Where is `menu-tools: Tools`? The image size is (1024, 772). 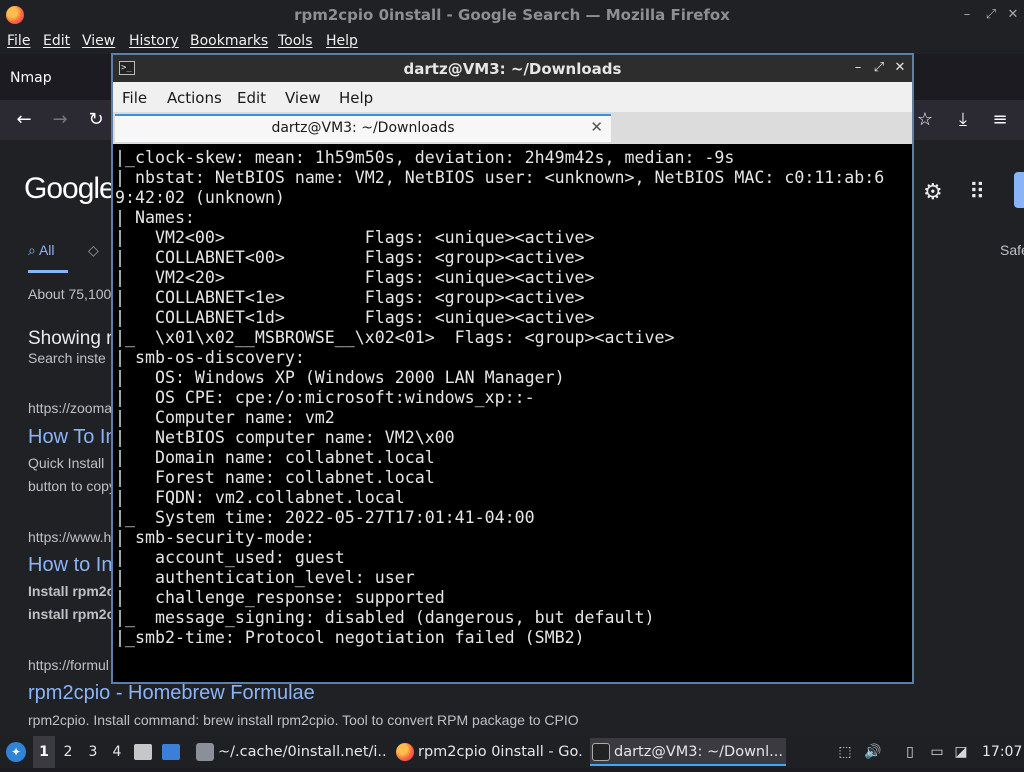
menu-tools: Tools is located at coordinates (295, 41).